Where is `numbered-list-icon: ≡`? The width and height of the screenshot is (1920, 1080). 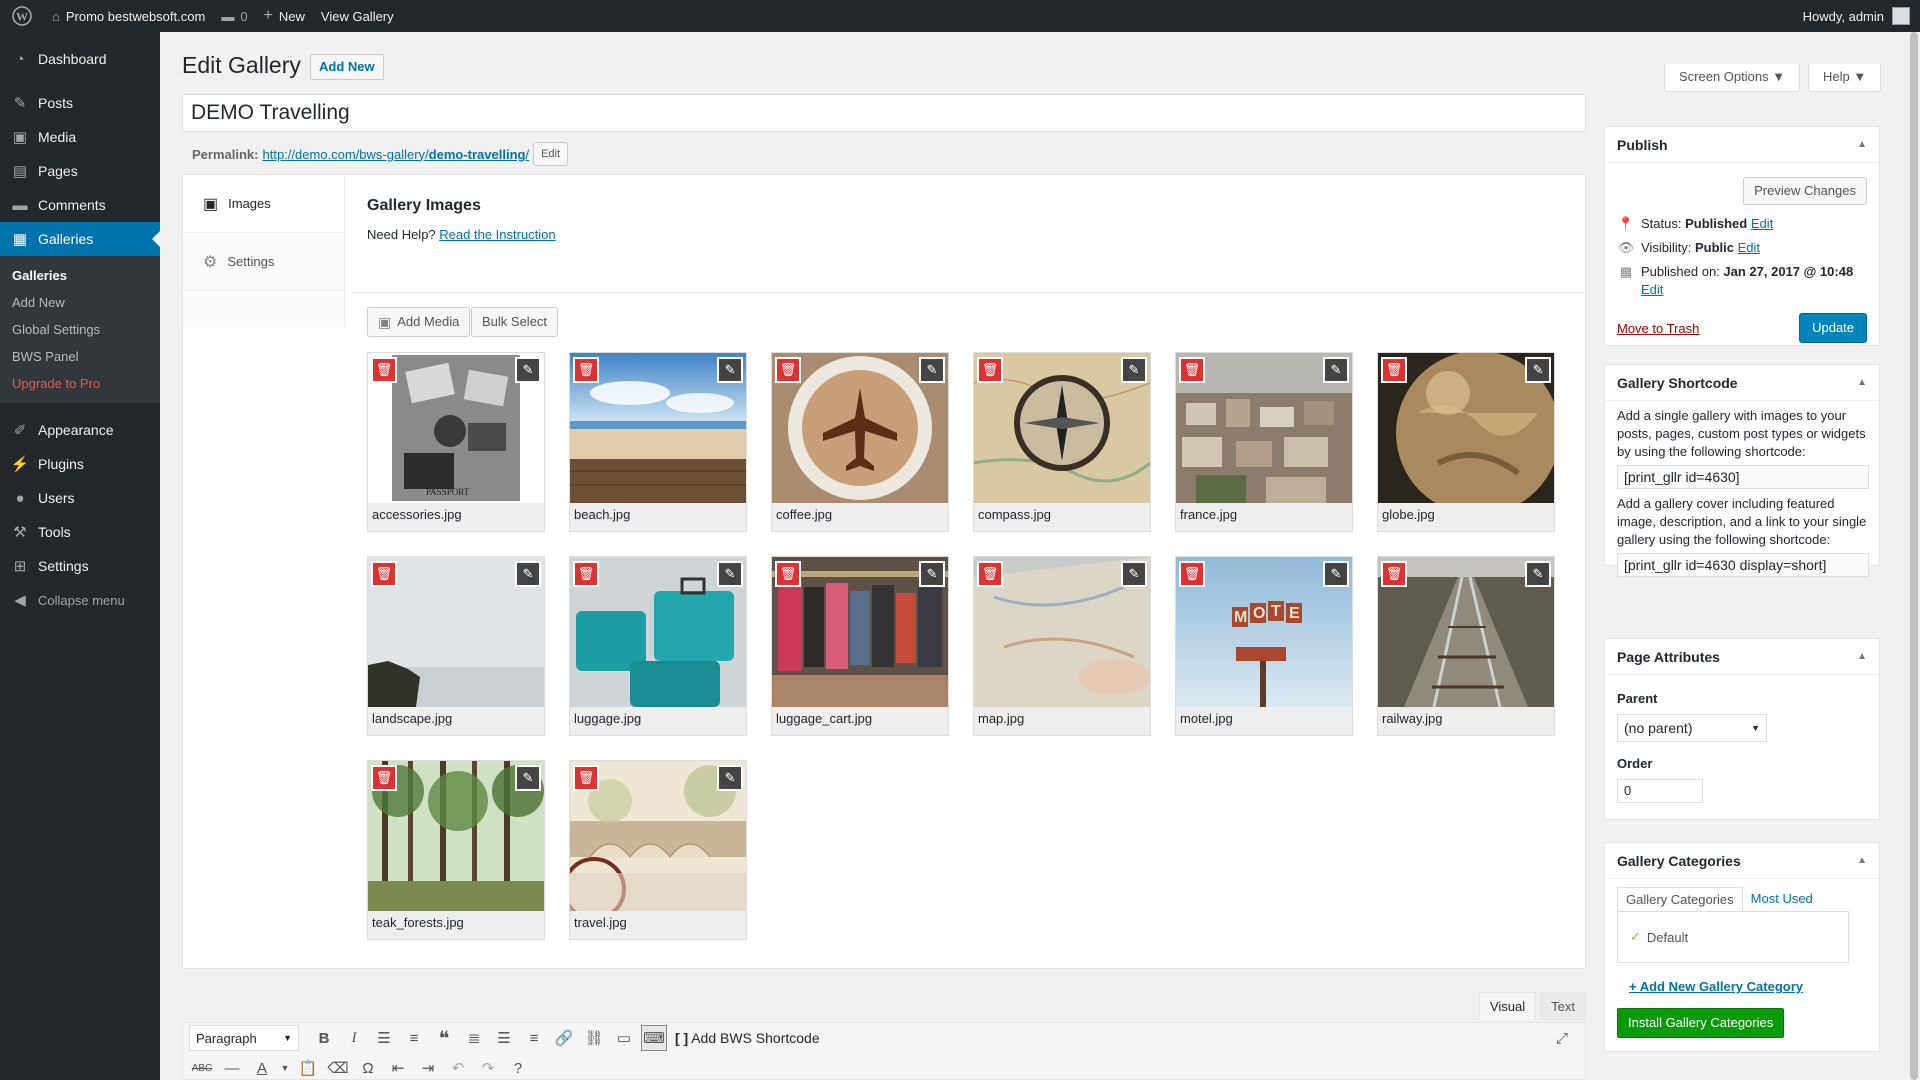 numbered-list-icon: ≡ is located at coordinates (414, 1038).